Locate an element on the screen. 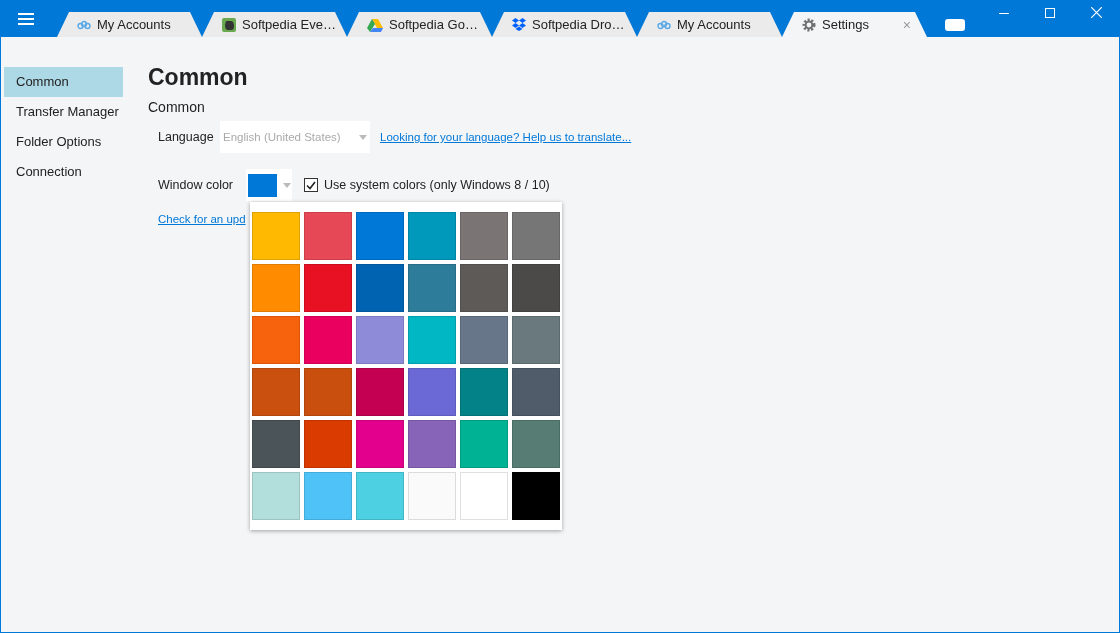  window-color-label: Window color is located at coordinates (196, 185).